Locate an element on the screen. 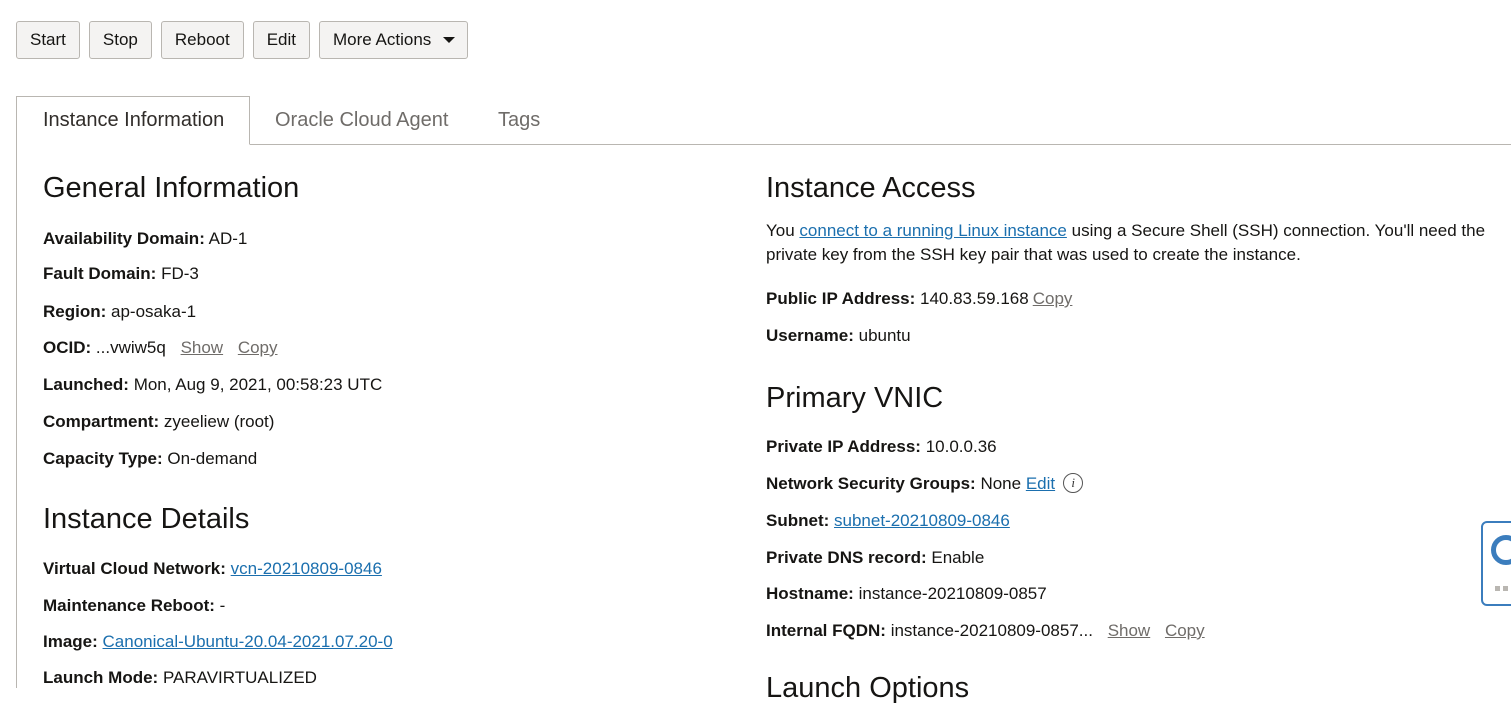 The width and height of the screenshot is (1511, 705). subnet-label: Subnet: is located at coordinates (798, 520).